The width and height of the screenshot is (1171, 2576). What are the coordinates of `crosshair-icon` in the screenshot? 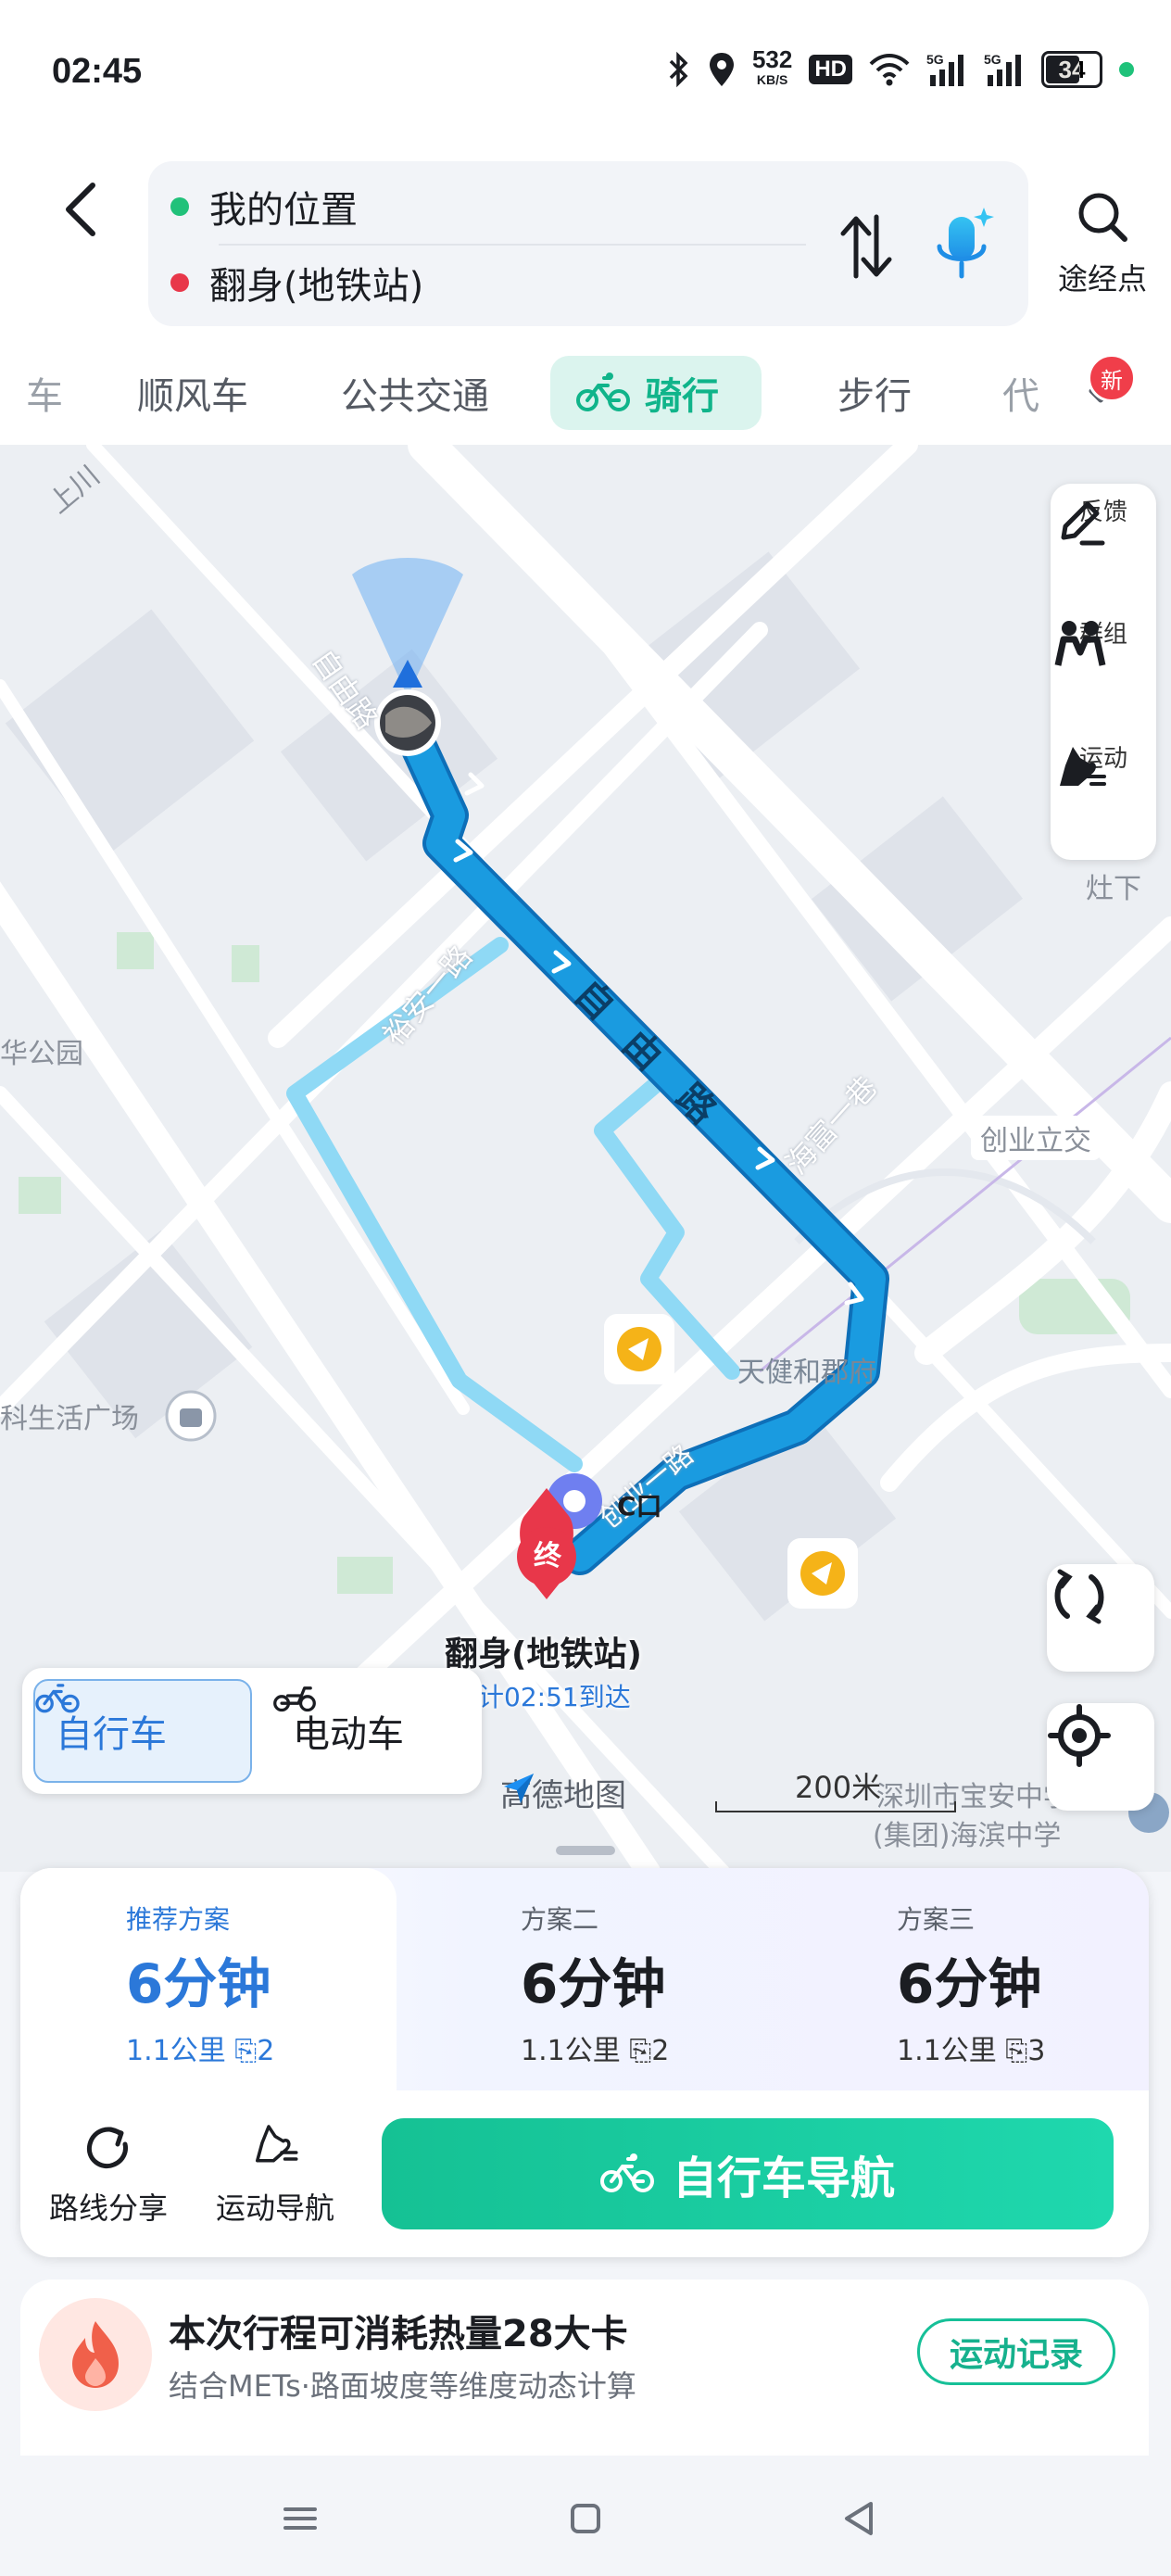 It's located at (1079, 1735).